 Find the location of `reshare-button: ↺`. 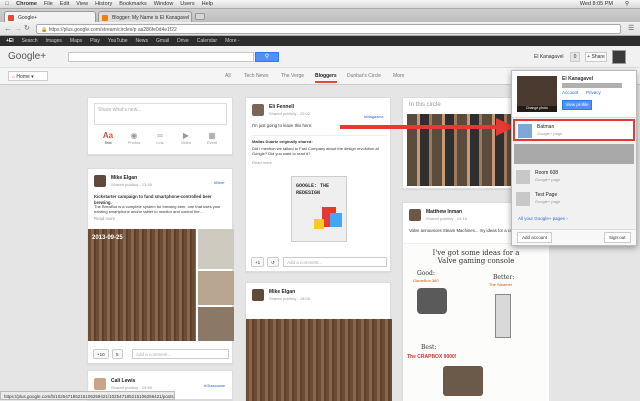

reshare-button: ↺ is located at coordinates (273, 262).